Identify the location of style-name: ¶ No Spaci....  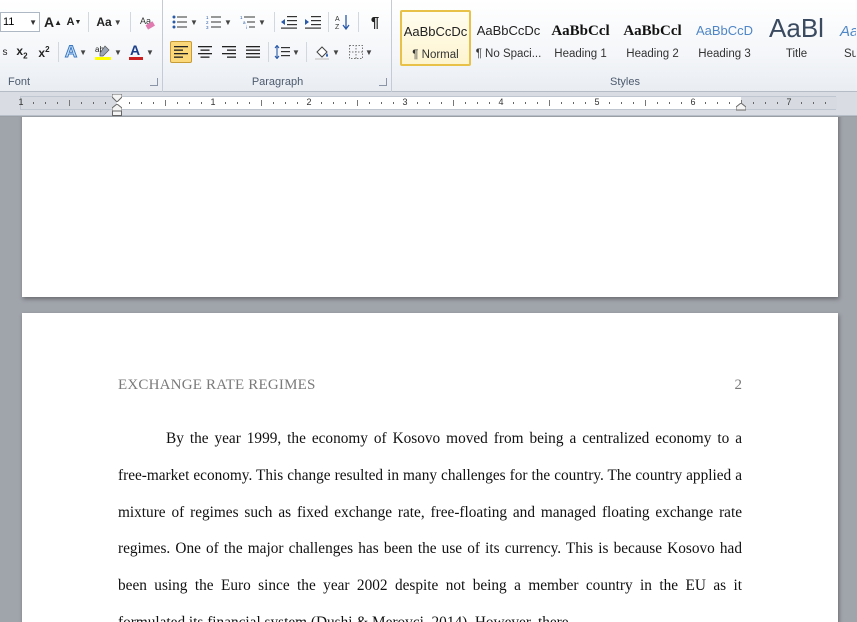
(508, 54).